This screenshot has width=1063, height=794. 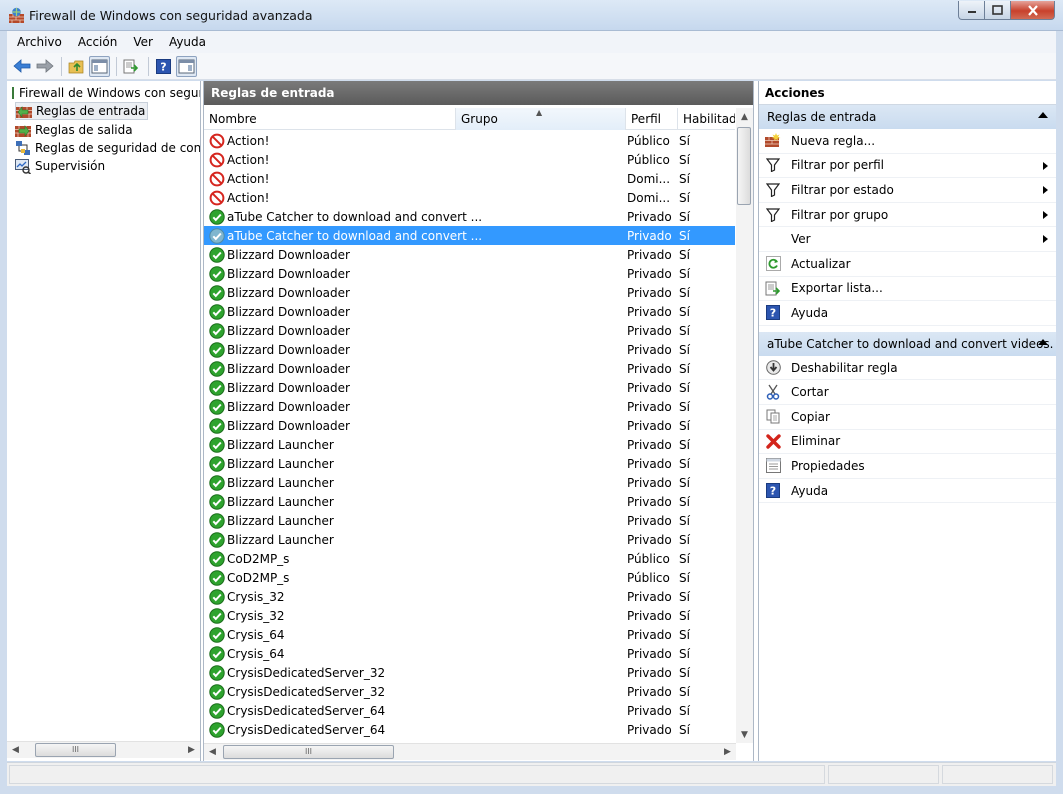 I want to click on tree-item-outbound-rules: Reglas de salida, so click(x=74, y=130).